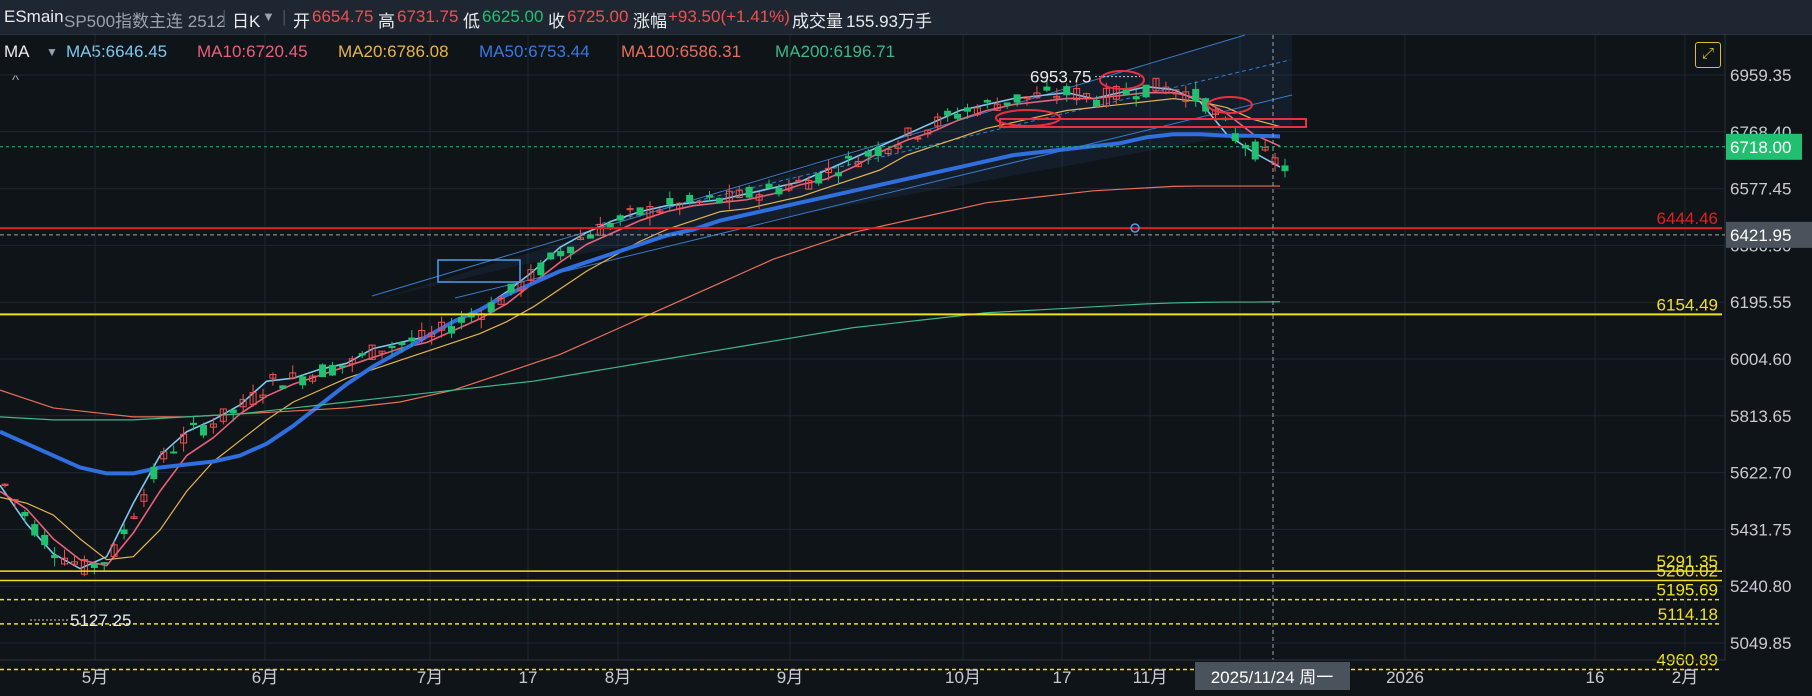 This screenshot has height=696, width=1812. I want to click on price-tick-label: 6195.55, so click(1760, 302).